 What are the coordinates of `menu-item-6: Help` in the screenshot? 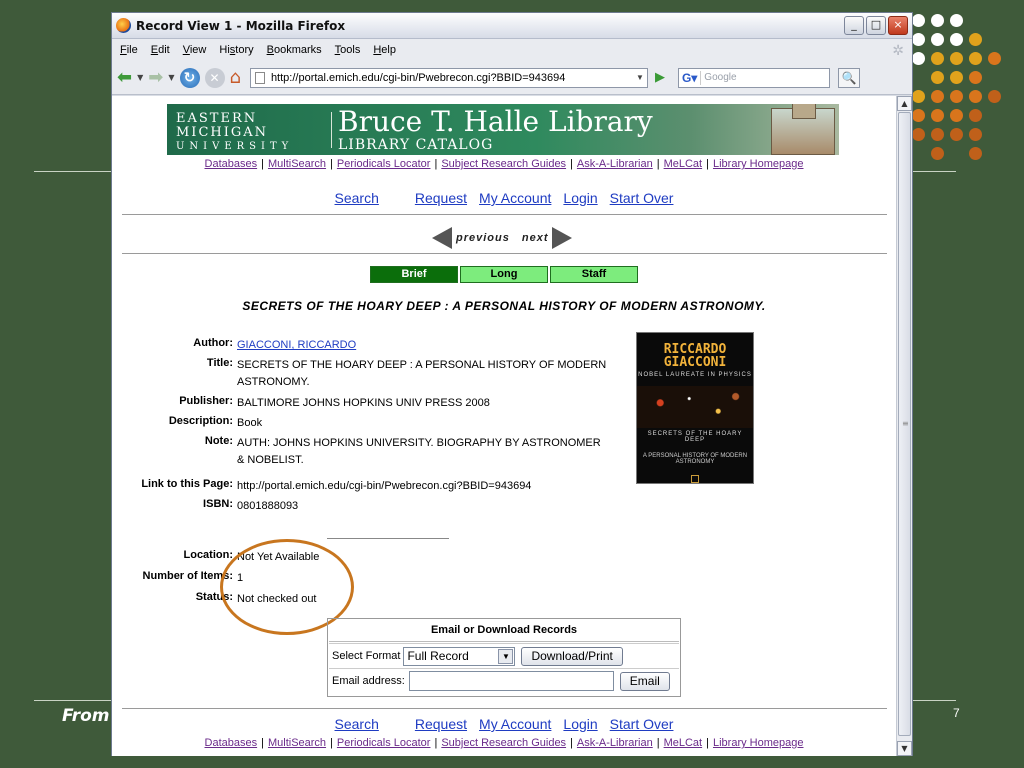 It's located at (384, 50).